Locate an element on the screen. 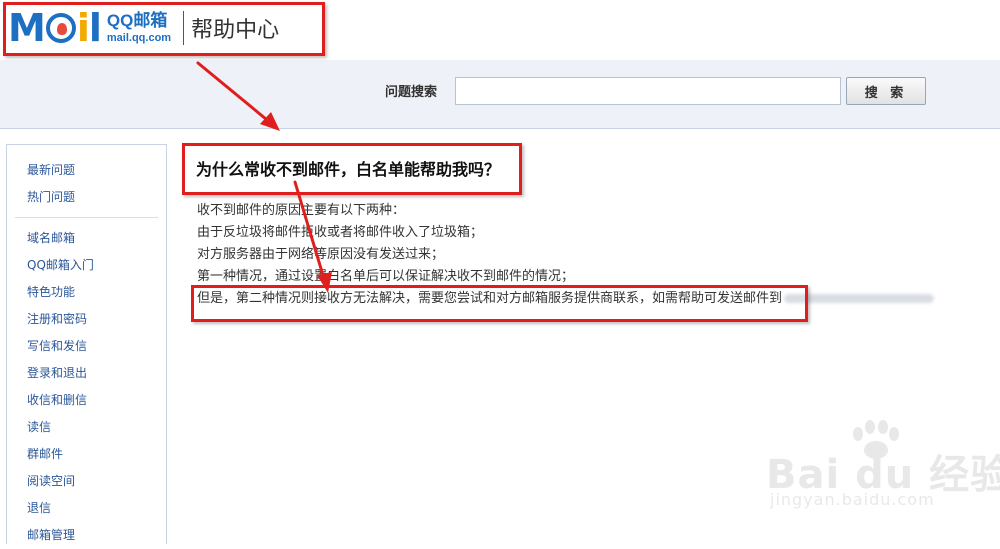 Image resolution: width=1000 pixels, height=549 pixels. sidebar-item-receive-delete: 收信和删信 is located at coordinates (86, 400).